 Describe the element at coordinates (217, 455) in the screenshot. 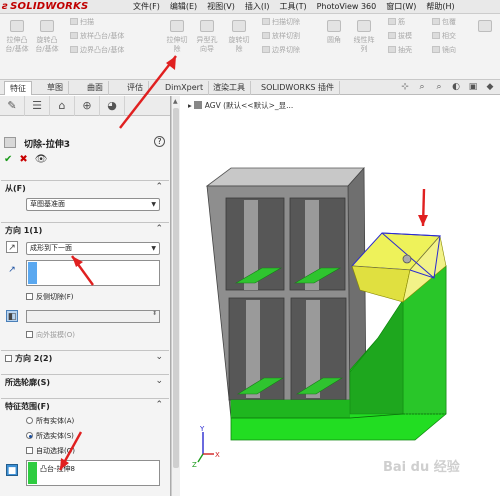

I see `svg-text: X` at that location.